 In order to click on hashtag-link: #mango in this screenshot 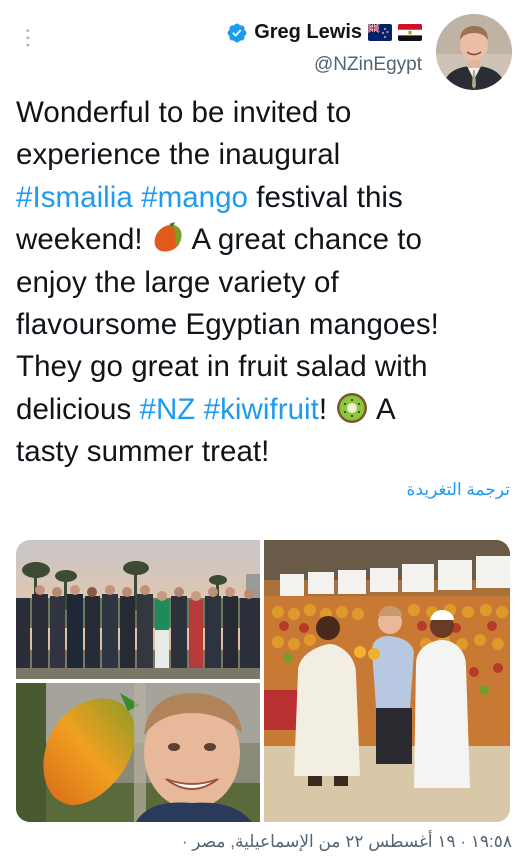, I will do `click(194, 197)`.